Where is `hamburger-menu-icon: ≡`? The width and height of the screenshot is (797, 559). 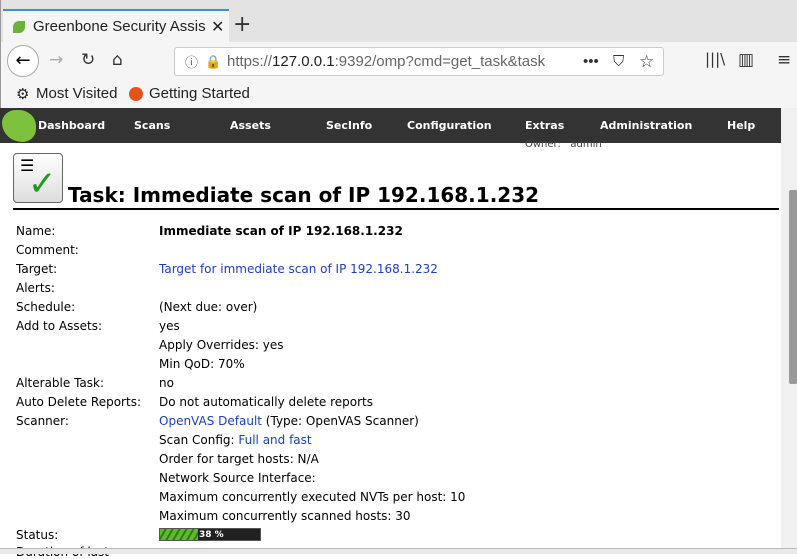
hamburger-menu-icon: ≡ is located at coordinates (784, 60).